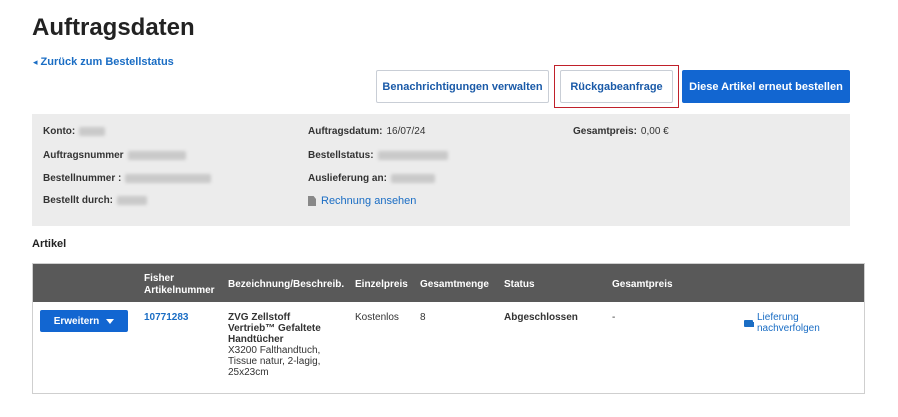 Image resolution: width=898 pixels, height=417 pixels. What do you see at coordinates (92, 131) in the screenshot?
I see `account-value-redacted` at bounding box center [92, 131].